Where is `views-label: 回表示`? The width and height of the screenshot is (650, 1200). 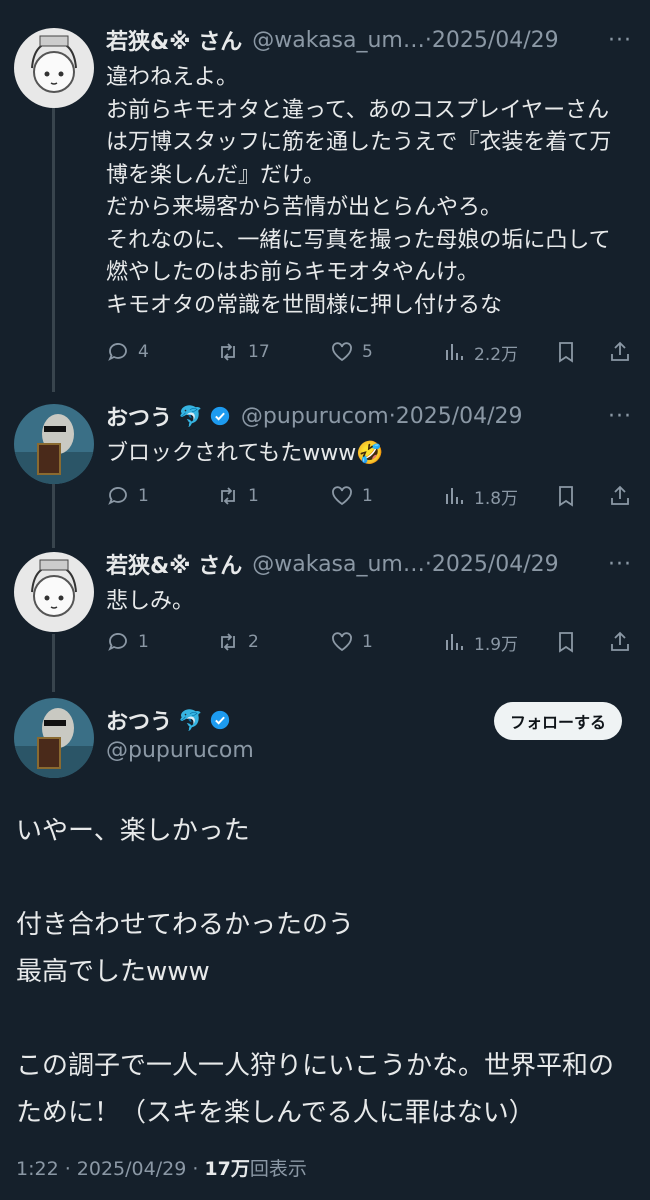
views-label: 回表示 is located at coordinates (278, 1169).